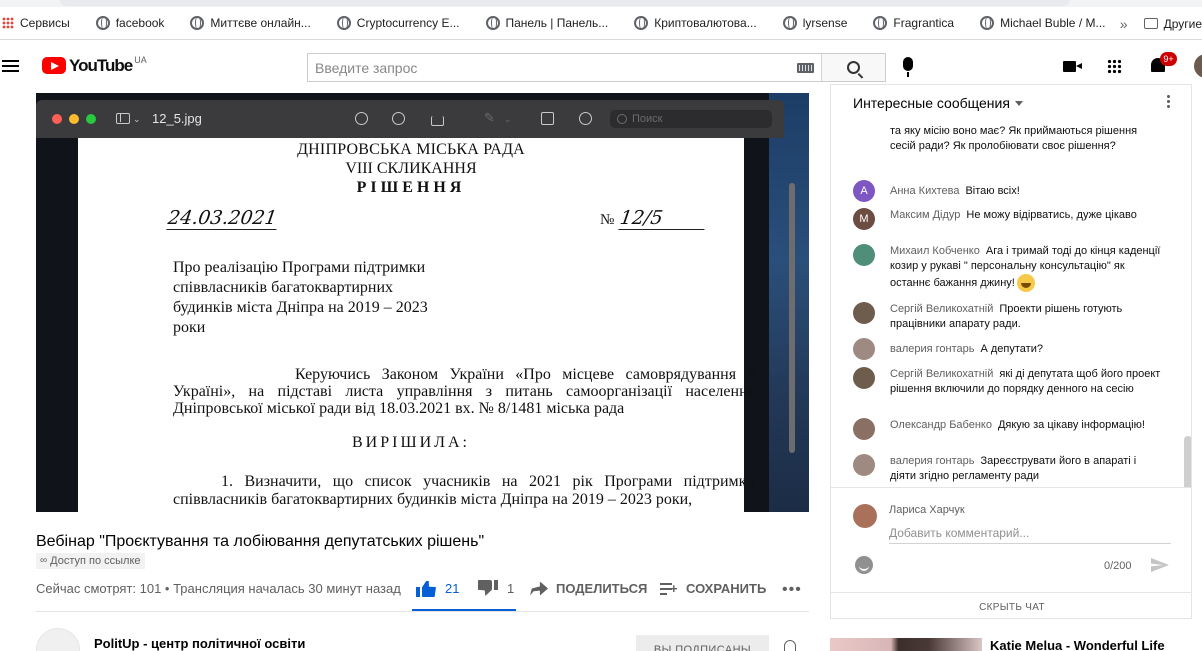 The height and width of the screenshot is (651, 1202). What do you see at coordinates (58, 639) in the screenshot?
I see `channel-avatar` at bounding box center [58, 639].